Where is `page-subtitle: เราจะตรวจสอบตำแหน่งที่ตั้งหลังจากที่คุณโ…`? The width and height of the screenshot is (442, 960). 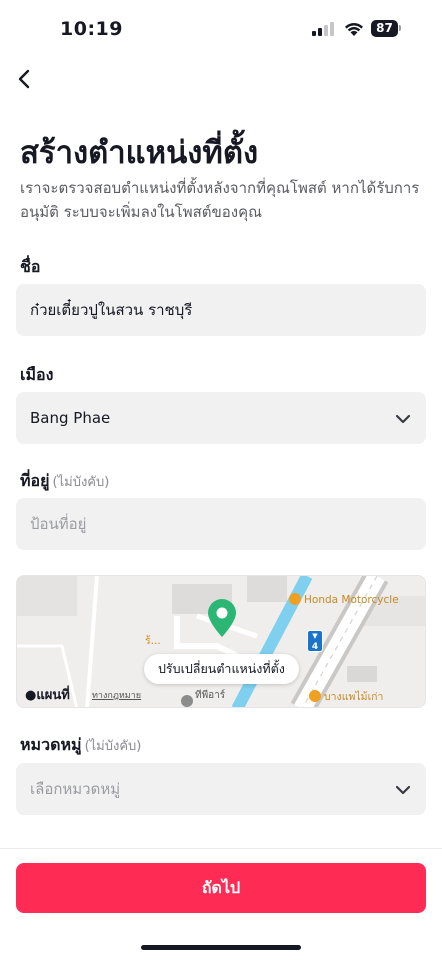
page-subtitle: เราจะตรวจสอบตำแหน่งที่ตั้งหลังจากที่คุณโ… is located at coordinates (220, 200).